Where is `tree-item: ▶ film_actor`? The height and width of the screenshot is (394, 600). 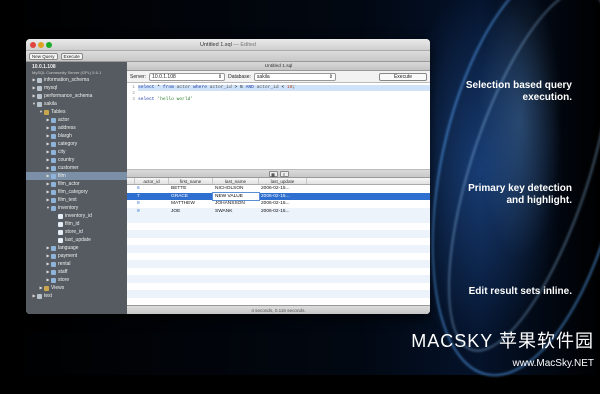
tree-item: ▶ film_actor is located at coordinates (76, 184).